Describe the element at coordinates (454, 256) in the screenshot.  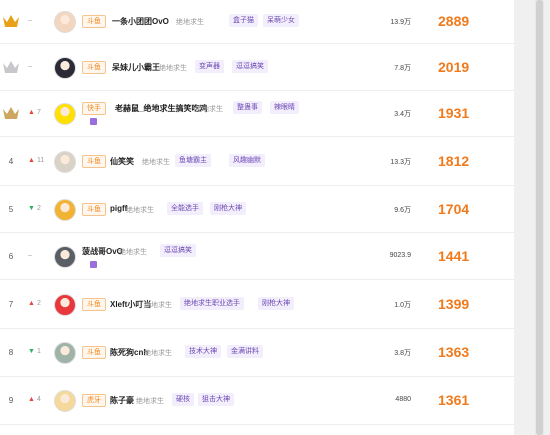
I see `heat-score: 1441` at that location.